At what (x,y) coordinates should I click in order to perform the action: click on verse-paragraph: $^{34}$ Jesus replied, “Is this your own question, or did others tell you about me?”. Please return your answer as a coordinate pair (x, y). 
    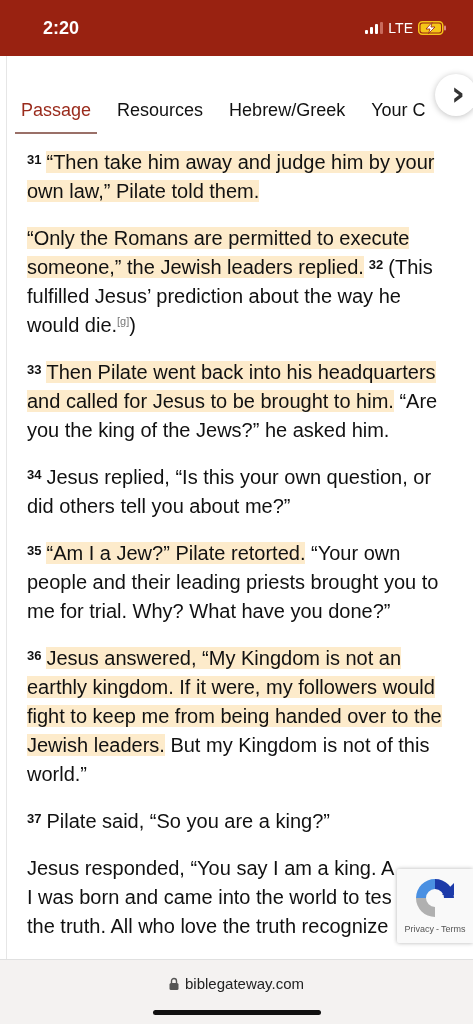
    Looking at the image, I should click on (230, 492).